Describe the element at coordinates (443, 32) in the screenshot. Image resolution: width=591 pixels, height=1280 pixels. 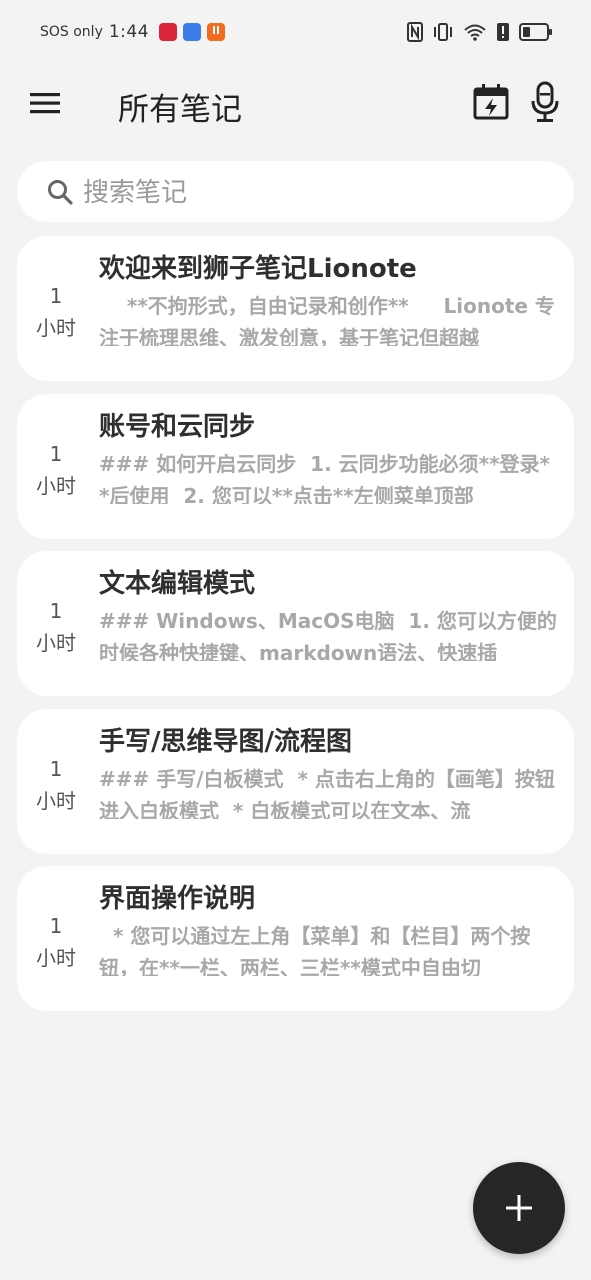
I see `vibrate-icon` at that location.